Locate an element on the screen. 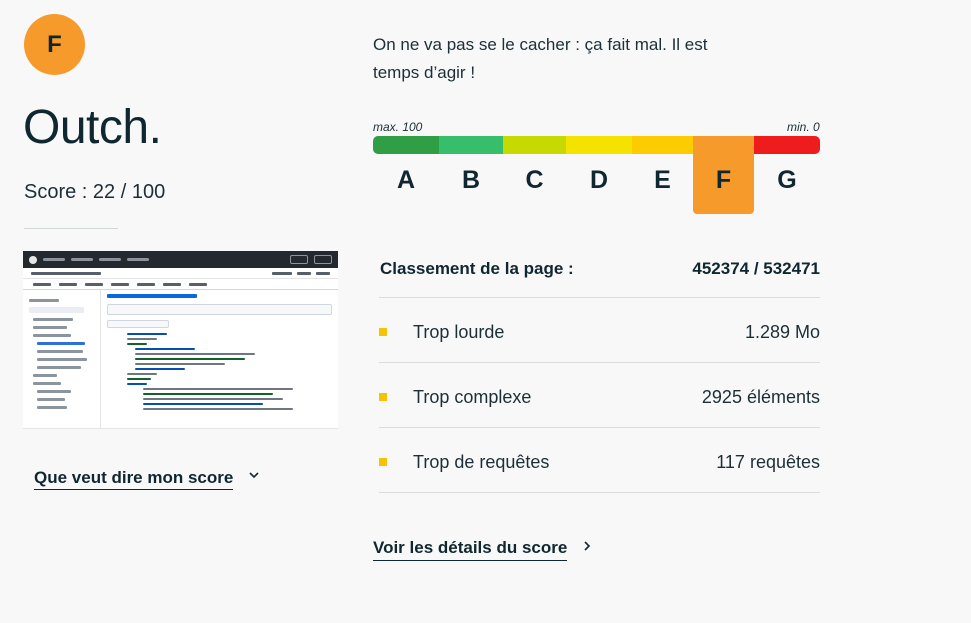  metric-value: 1.289 Mo is located at coordinates (782, 332).